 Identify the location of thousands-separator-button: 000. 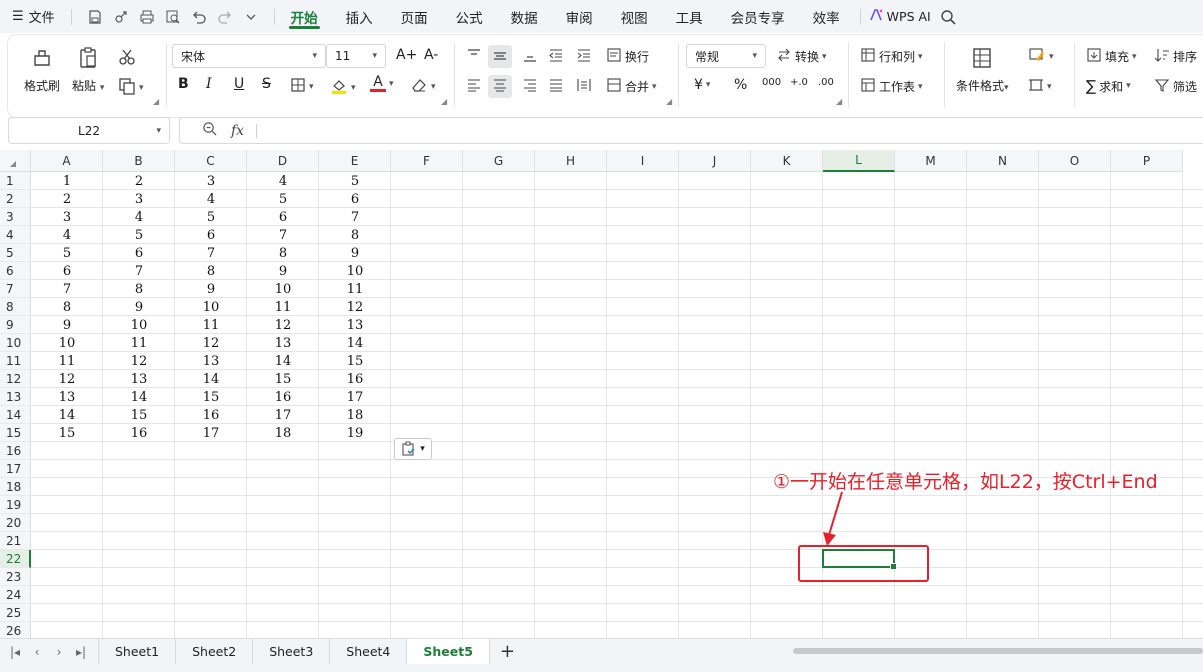
(771, 82).